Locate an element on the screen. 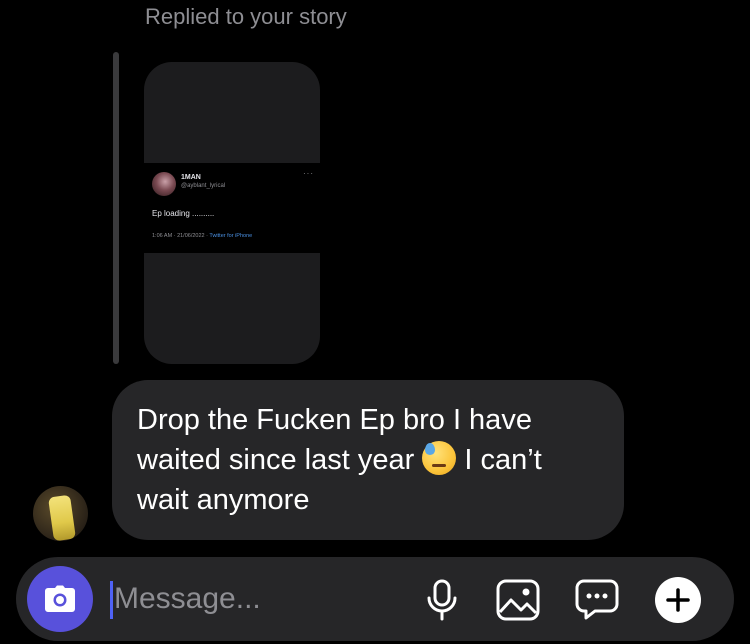 Image resolution: width=750 pixels, height=644 pixels. tweet-author-name: 1MAN is located at coordinates (191, 177).